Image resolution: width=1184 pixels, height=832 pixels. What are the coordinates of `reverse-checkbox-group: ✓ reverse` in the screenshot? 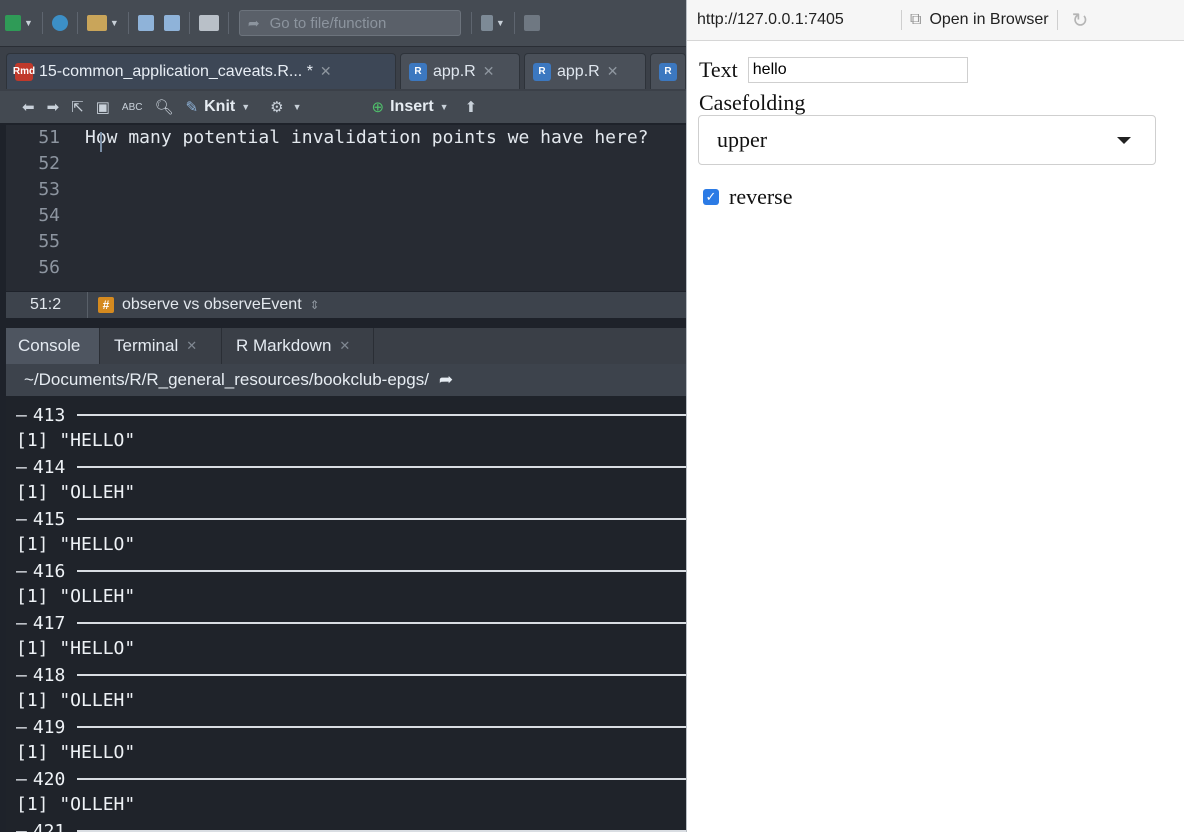 It's located at (748, 197).